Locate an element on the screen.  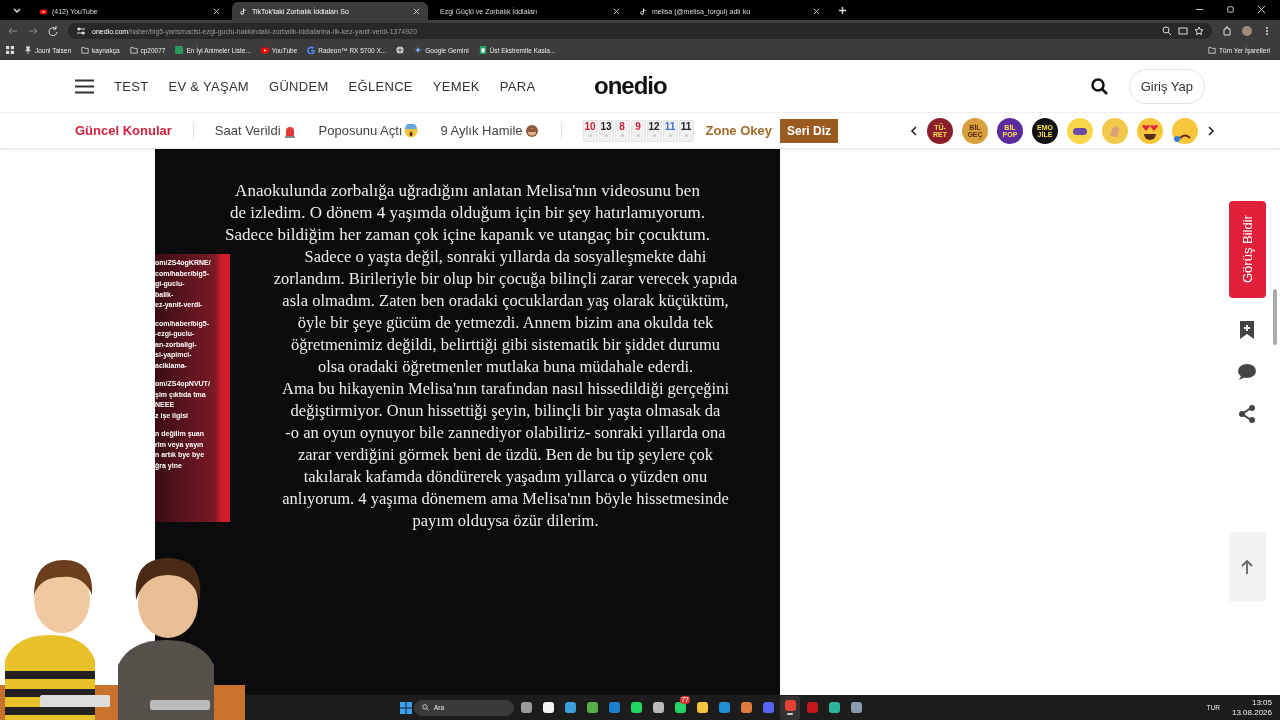
statement-line: Sadece bildiğim her zaman çok içine kapanık ve utangaç bir çocuktum. is located at coordinates (467, 235).